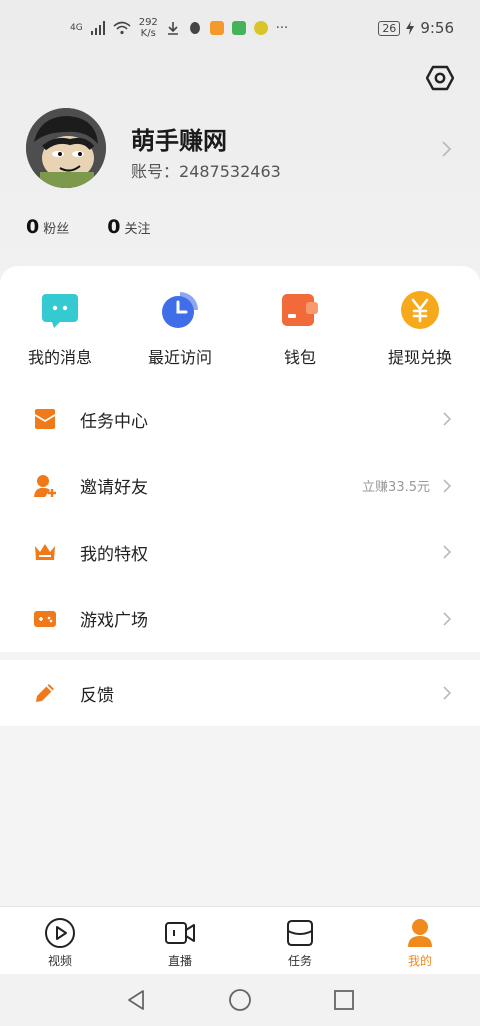 The height and width of the screenshot is (1026, 480). Describe the element at coordinates (300, 933) in the screenshot. I see `task-cylinder-icon` at that location.